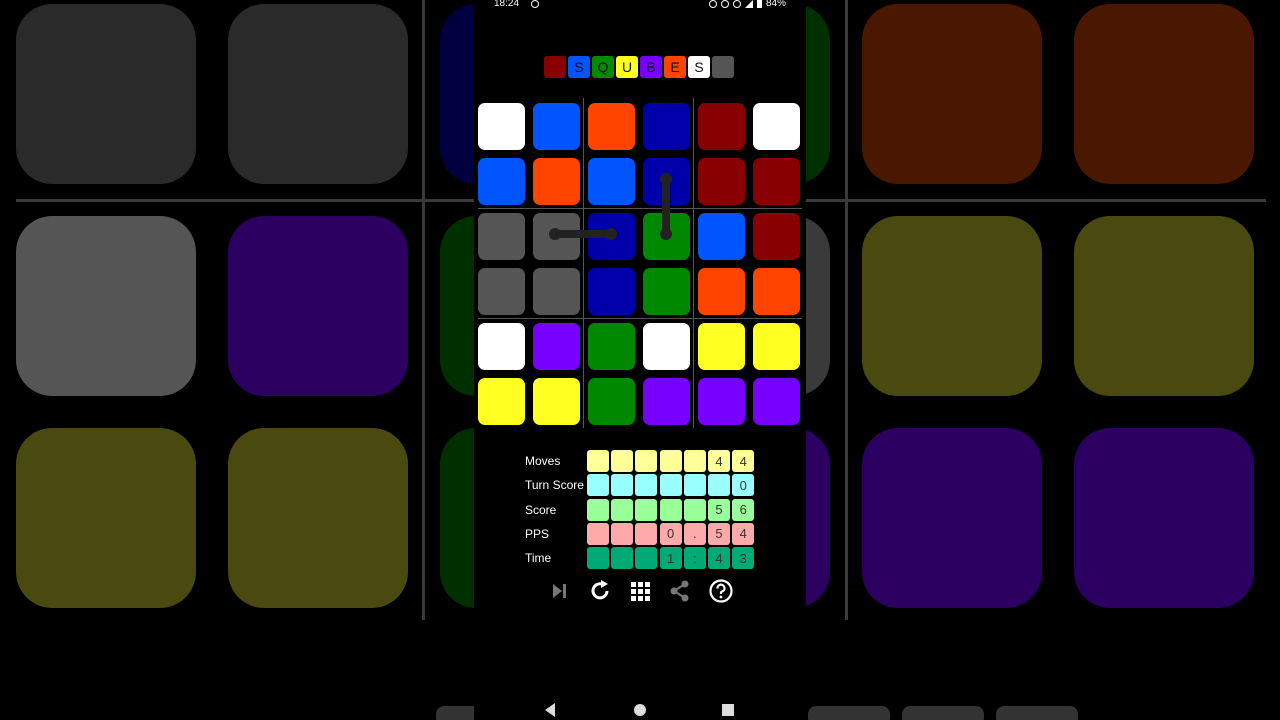 The width and height of the screenshot is (1280, 720). Describe the element at coordinates (645, 558) in the screenshot. I see `stat-row: Time 1:4 3` at that location.